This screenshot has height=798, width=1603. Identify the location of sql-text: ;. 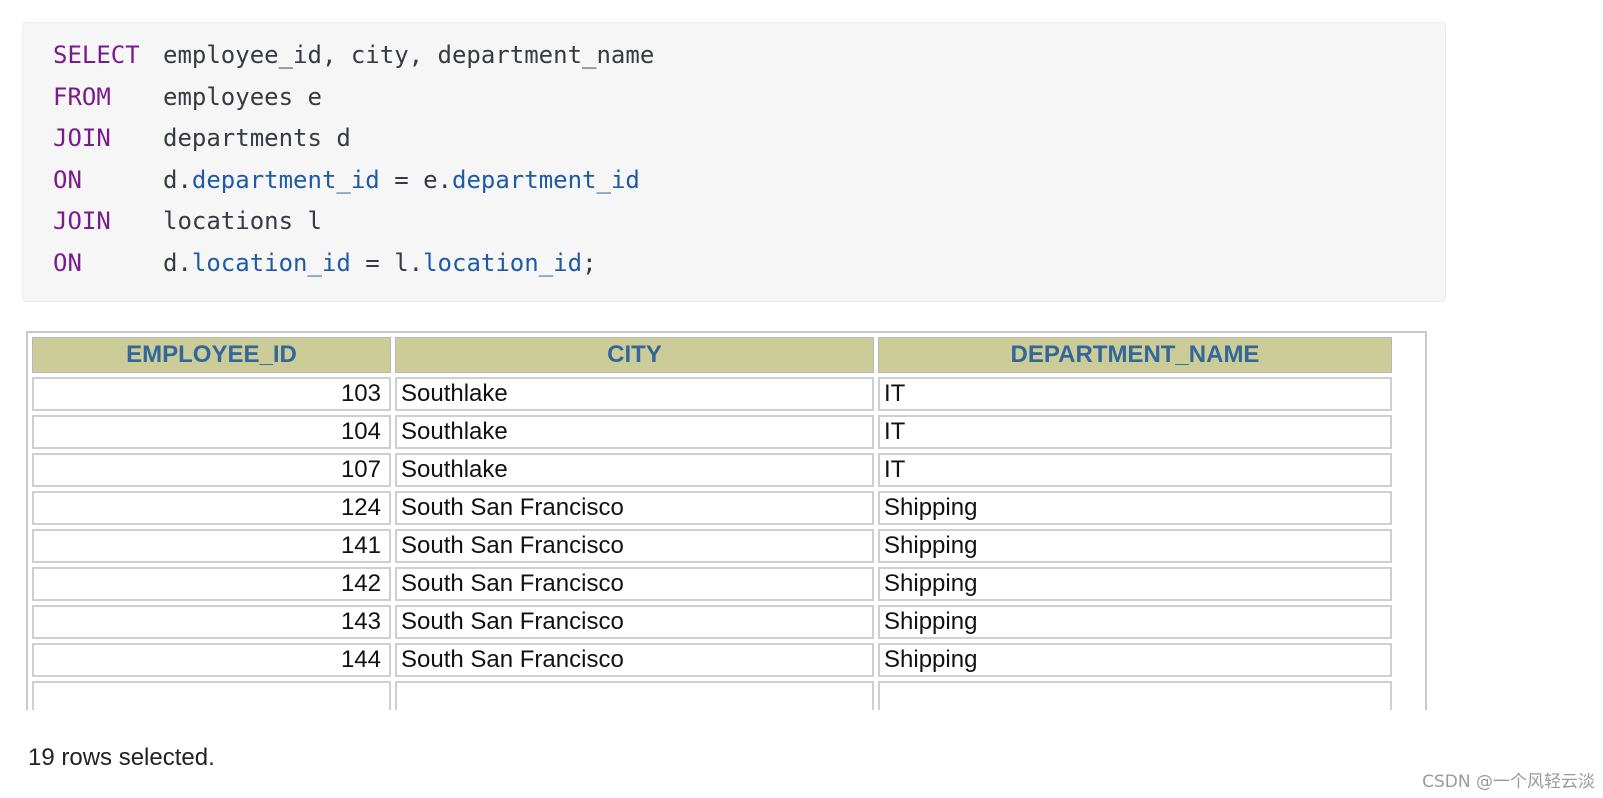
(589, 262).